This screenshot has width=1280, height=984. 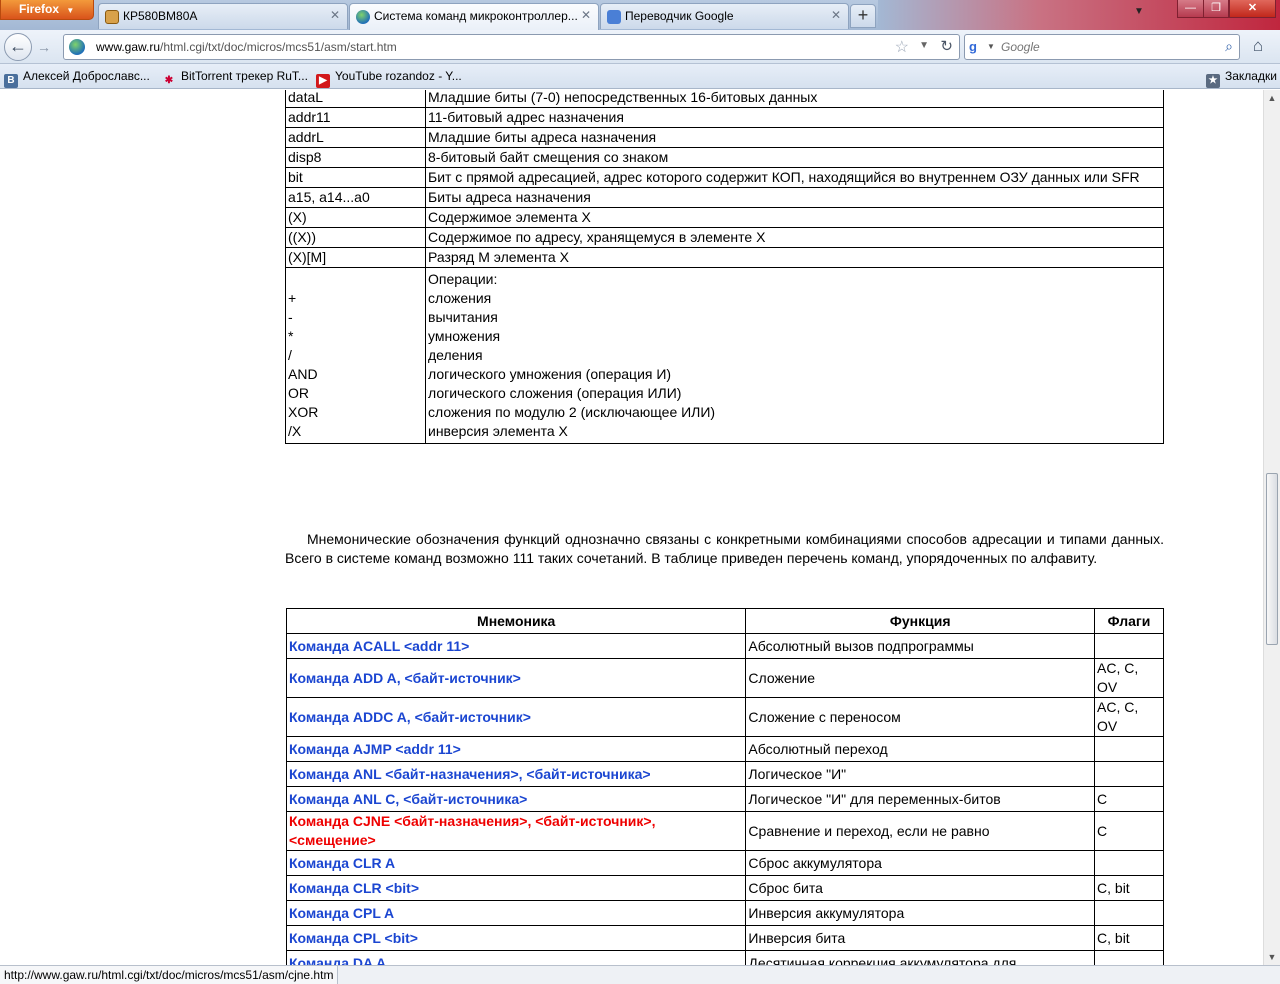 I want to click on restore-button: ❐, so click(x=1216, y=9).